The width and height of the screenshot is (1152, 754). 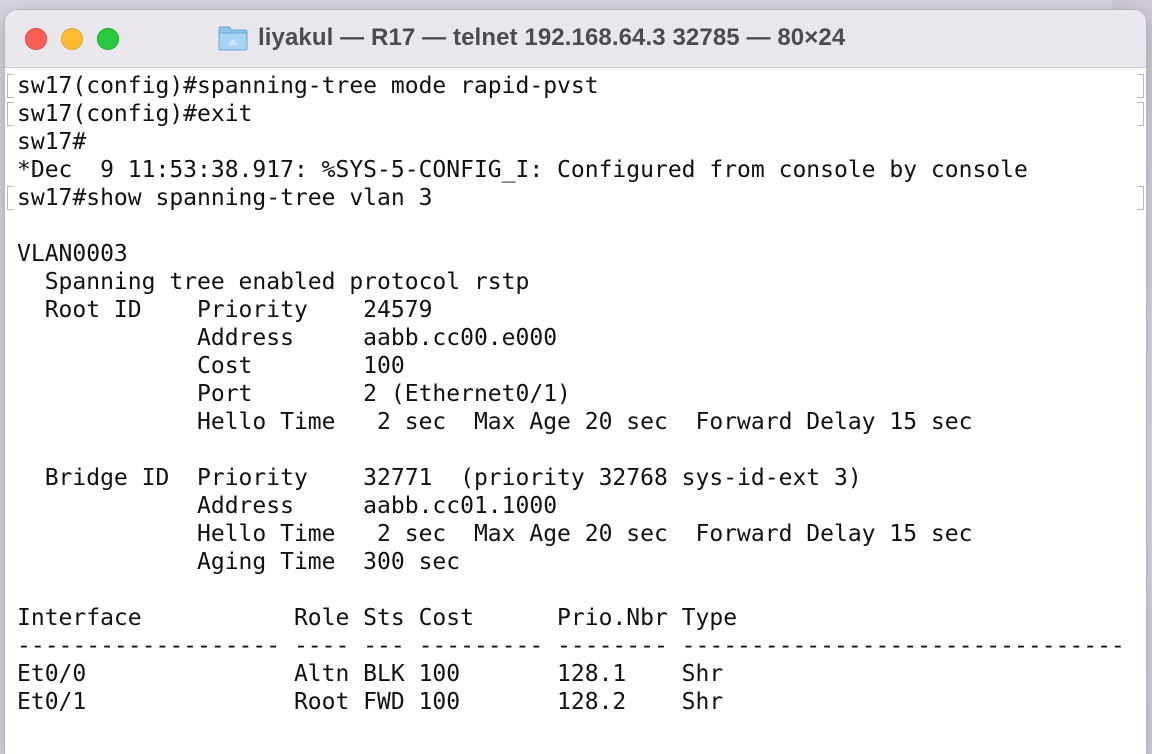 I want to click on terminal-line: Root ID Priority 24579, so click(x=225, y=310).